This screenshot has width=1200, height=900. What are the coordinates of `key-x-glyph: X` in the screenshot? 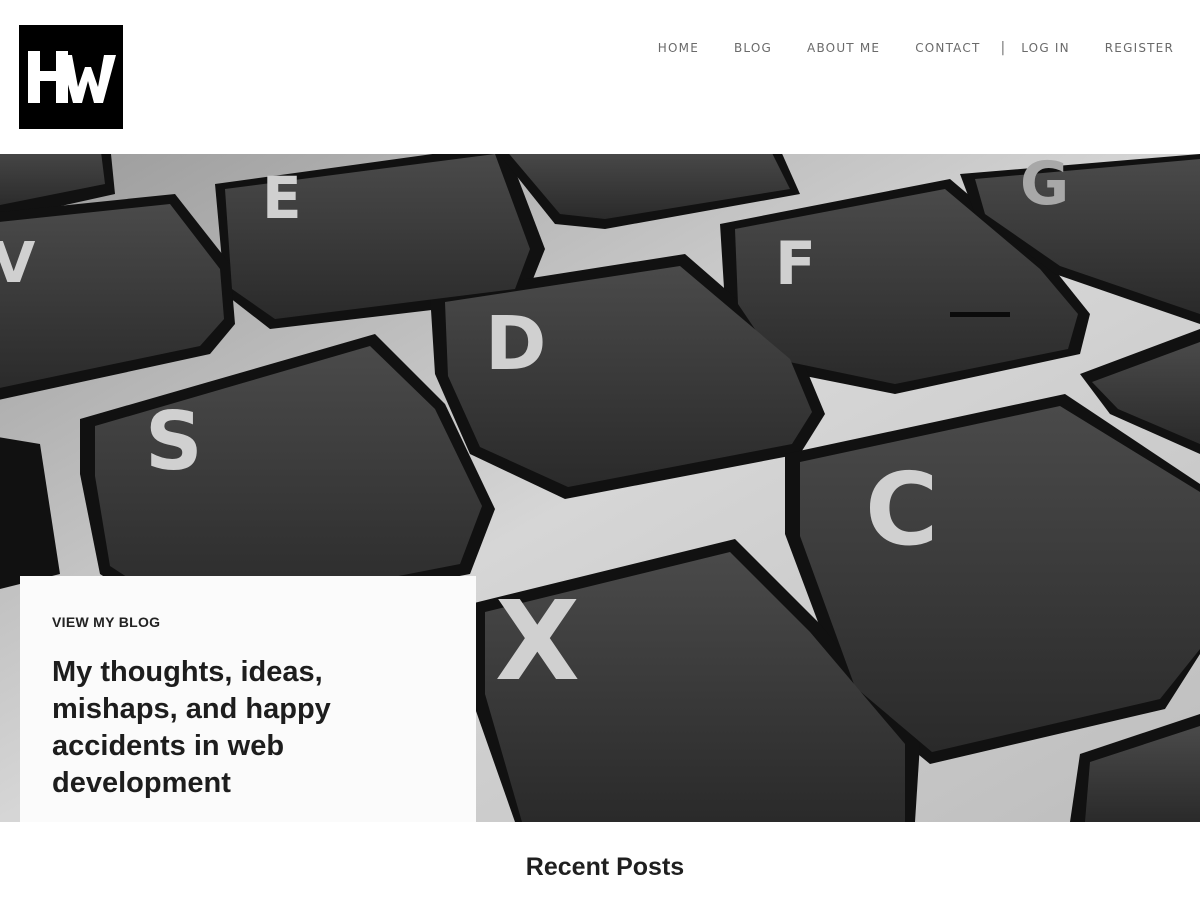 It's located at (537, 641).